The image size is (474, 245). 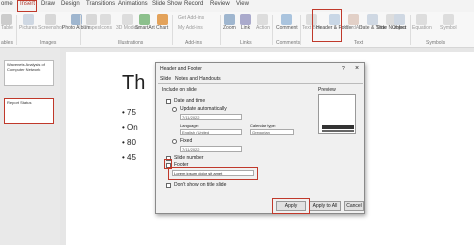 What do you see at coordinates (7, 43) in the screenshot?
I see `tables-group-label: ables` at bounding box center [7, 43].